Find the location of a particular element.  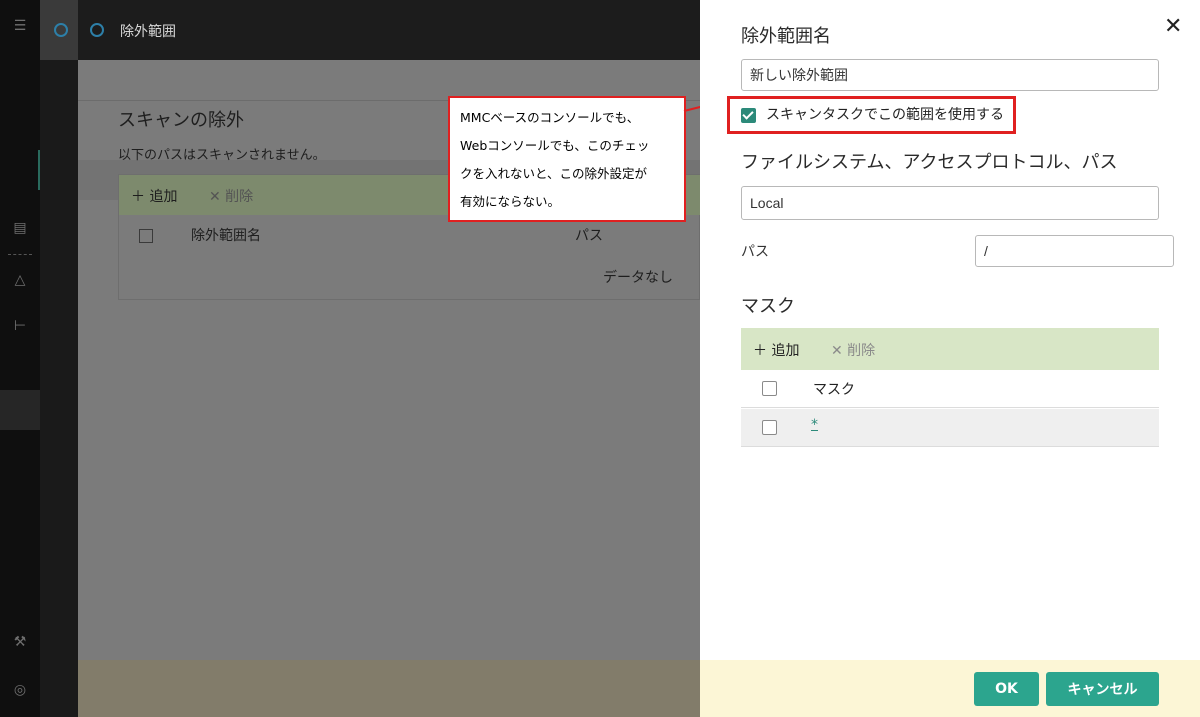

filesystem-select: Local is located at coordinates (950, 203).